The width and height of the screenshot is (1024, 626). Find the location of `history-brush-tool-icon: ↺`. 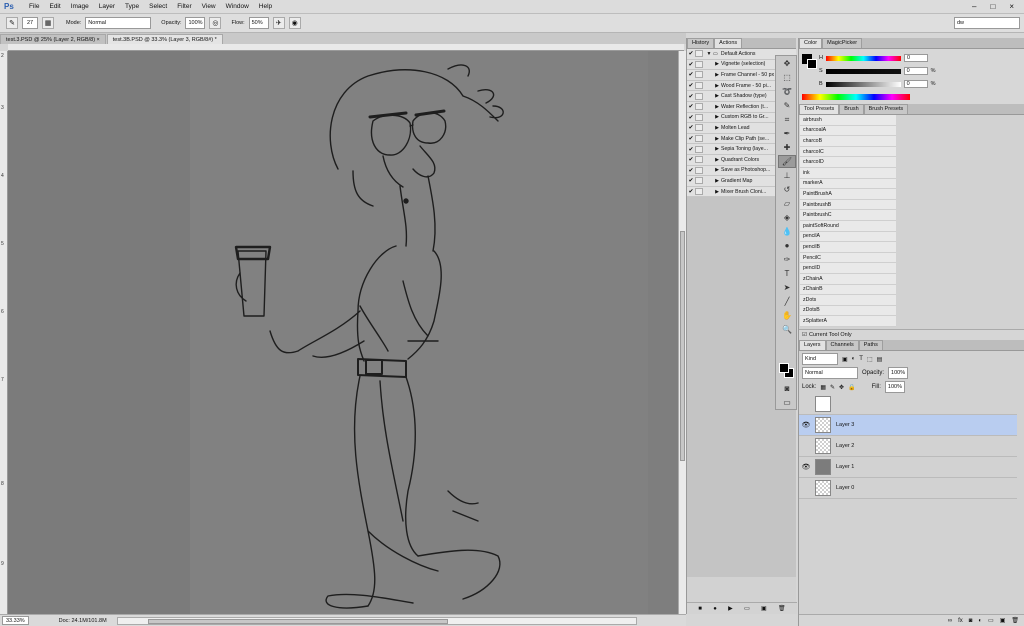

history-brush-tool-icon: ↺ is located at coordinates (787, 189).